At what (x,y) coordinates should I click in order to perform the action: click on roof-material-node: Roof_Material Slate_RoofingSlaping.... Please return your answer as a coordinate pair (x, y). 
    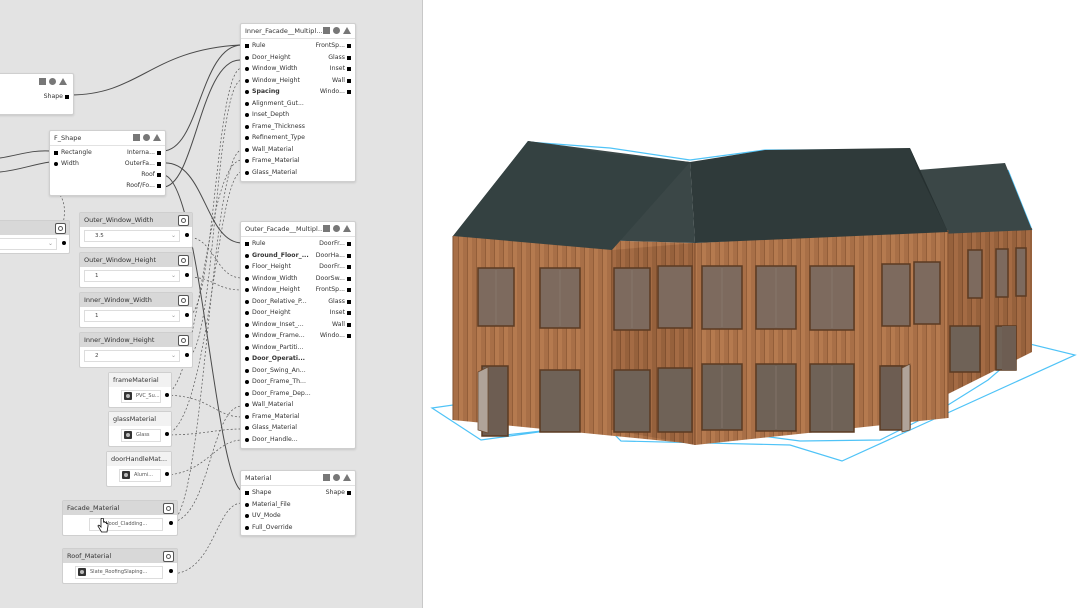
    Looking at the image, I should click on (120, 566).